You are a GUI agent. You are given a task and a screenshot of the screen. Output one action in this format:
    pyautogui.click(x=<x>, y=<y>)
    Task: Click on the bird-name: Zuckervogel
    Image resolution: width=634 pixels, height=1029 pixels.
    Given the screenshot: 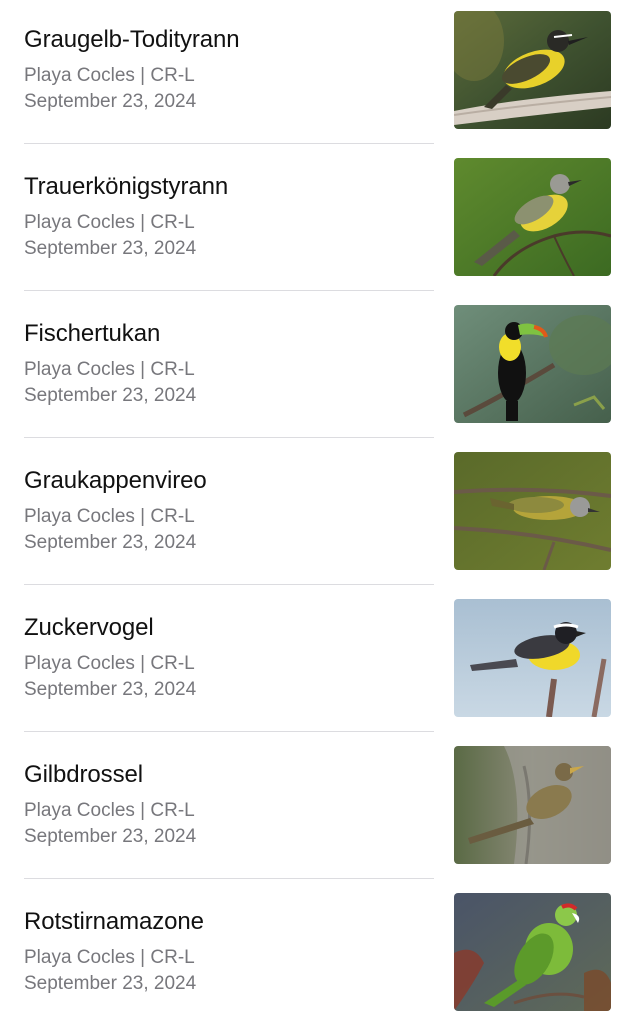 What is the action you would take?
    pyautogui.click(x=89, y=627)
    